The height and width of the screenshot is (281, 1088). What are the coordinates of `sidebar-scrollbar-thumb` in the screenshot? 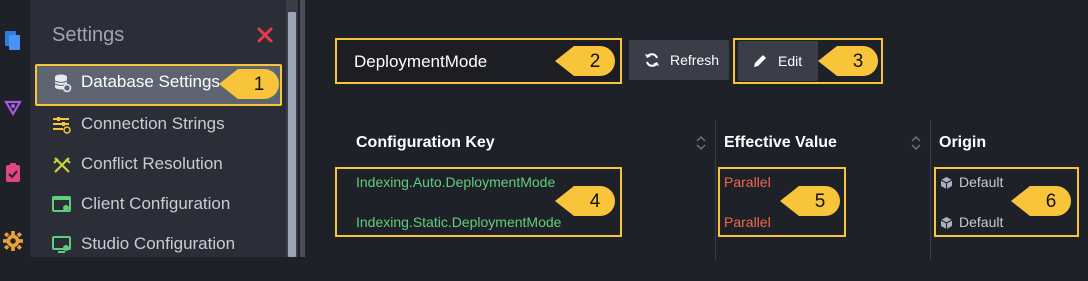 It's located at (292, 134).